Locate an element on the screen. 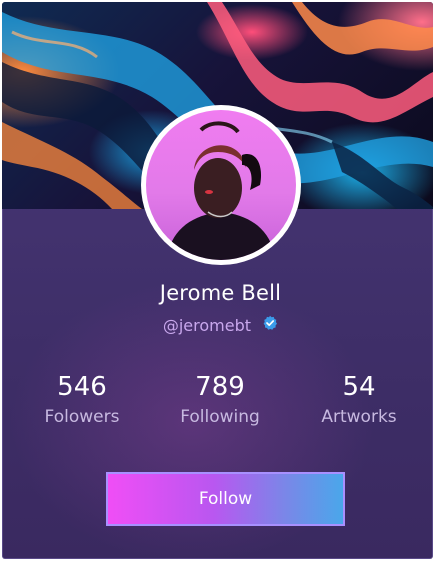  stat-followers-label: Folowers is located at coordinates (82, 417).